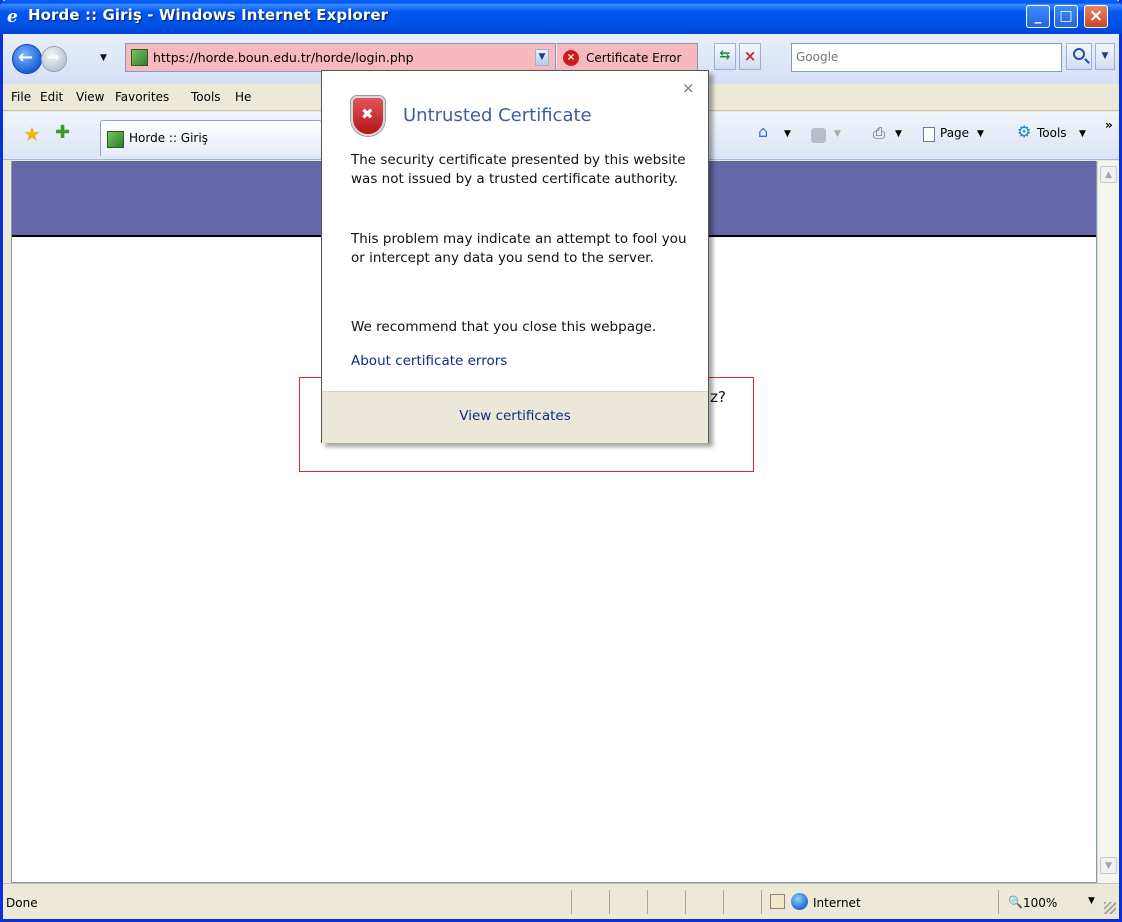 The image size is (1122, 922). What do you see at coordinates (898, 134) in the screenshot?
I see `print-dropdown-icon: ▼` at bounding box center [898, 134].